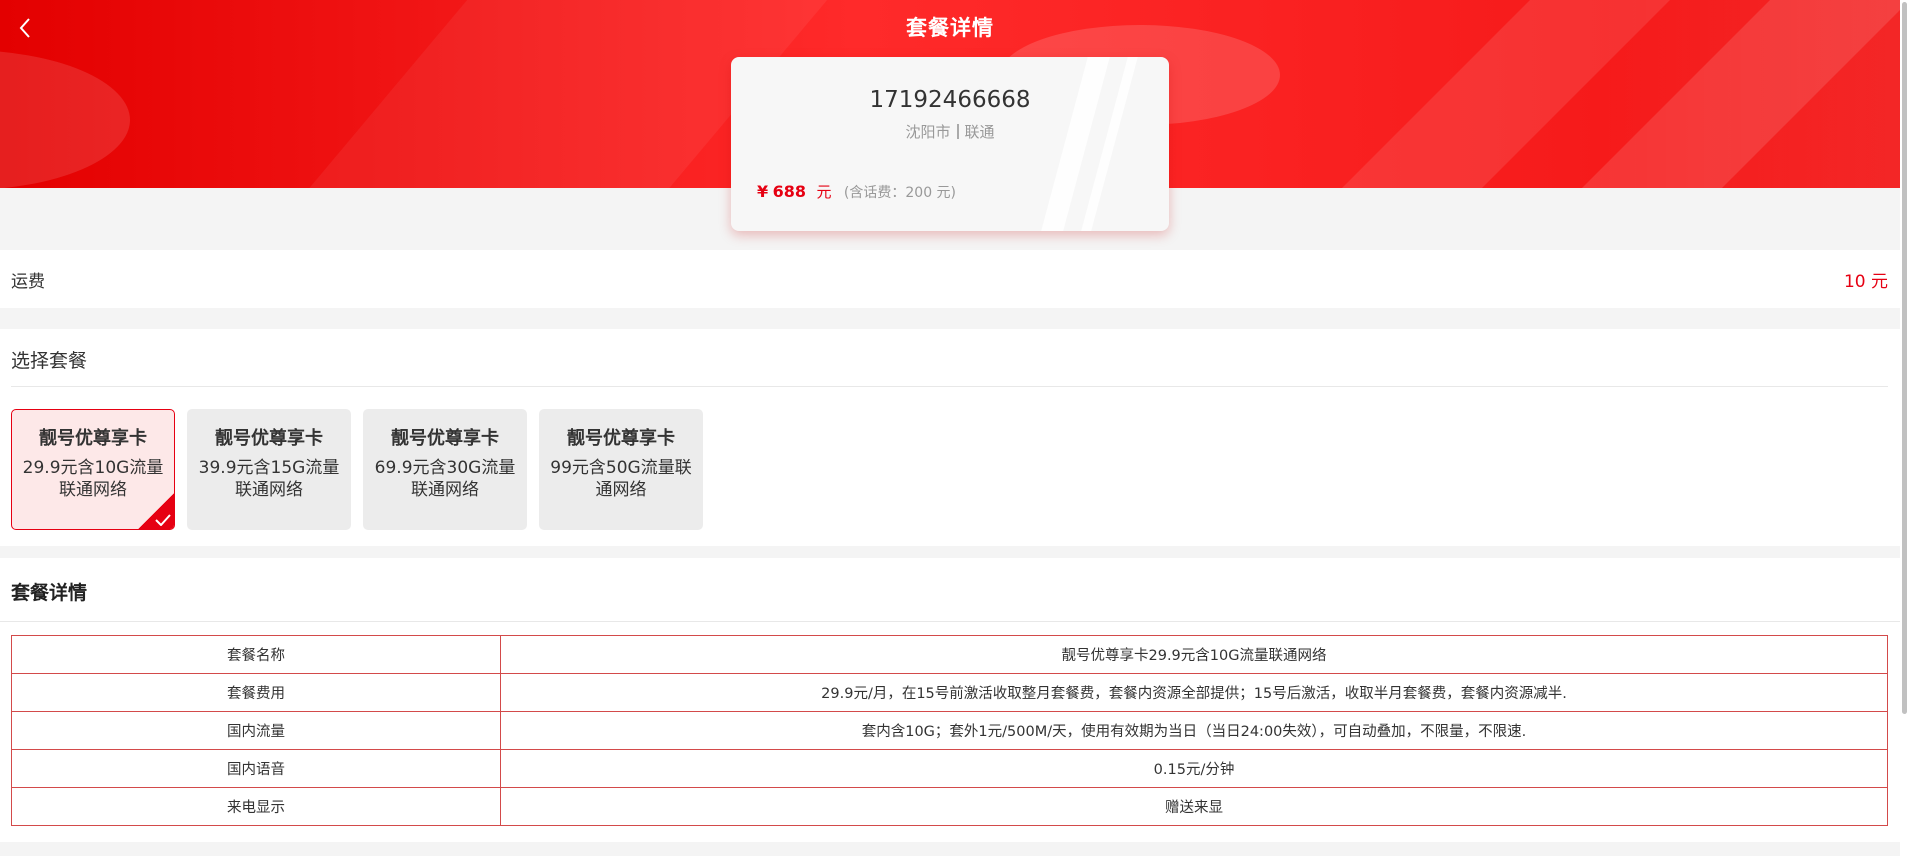 This screenshot has width=1909, height=856. I want to click on price-unit: 元, so click(824, 192).